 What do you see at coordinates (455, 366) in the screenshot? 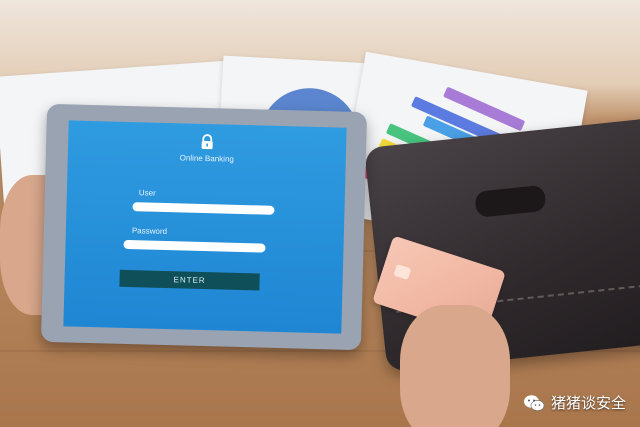
I see `right-hand` at bounding box center [455, 366].